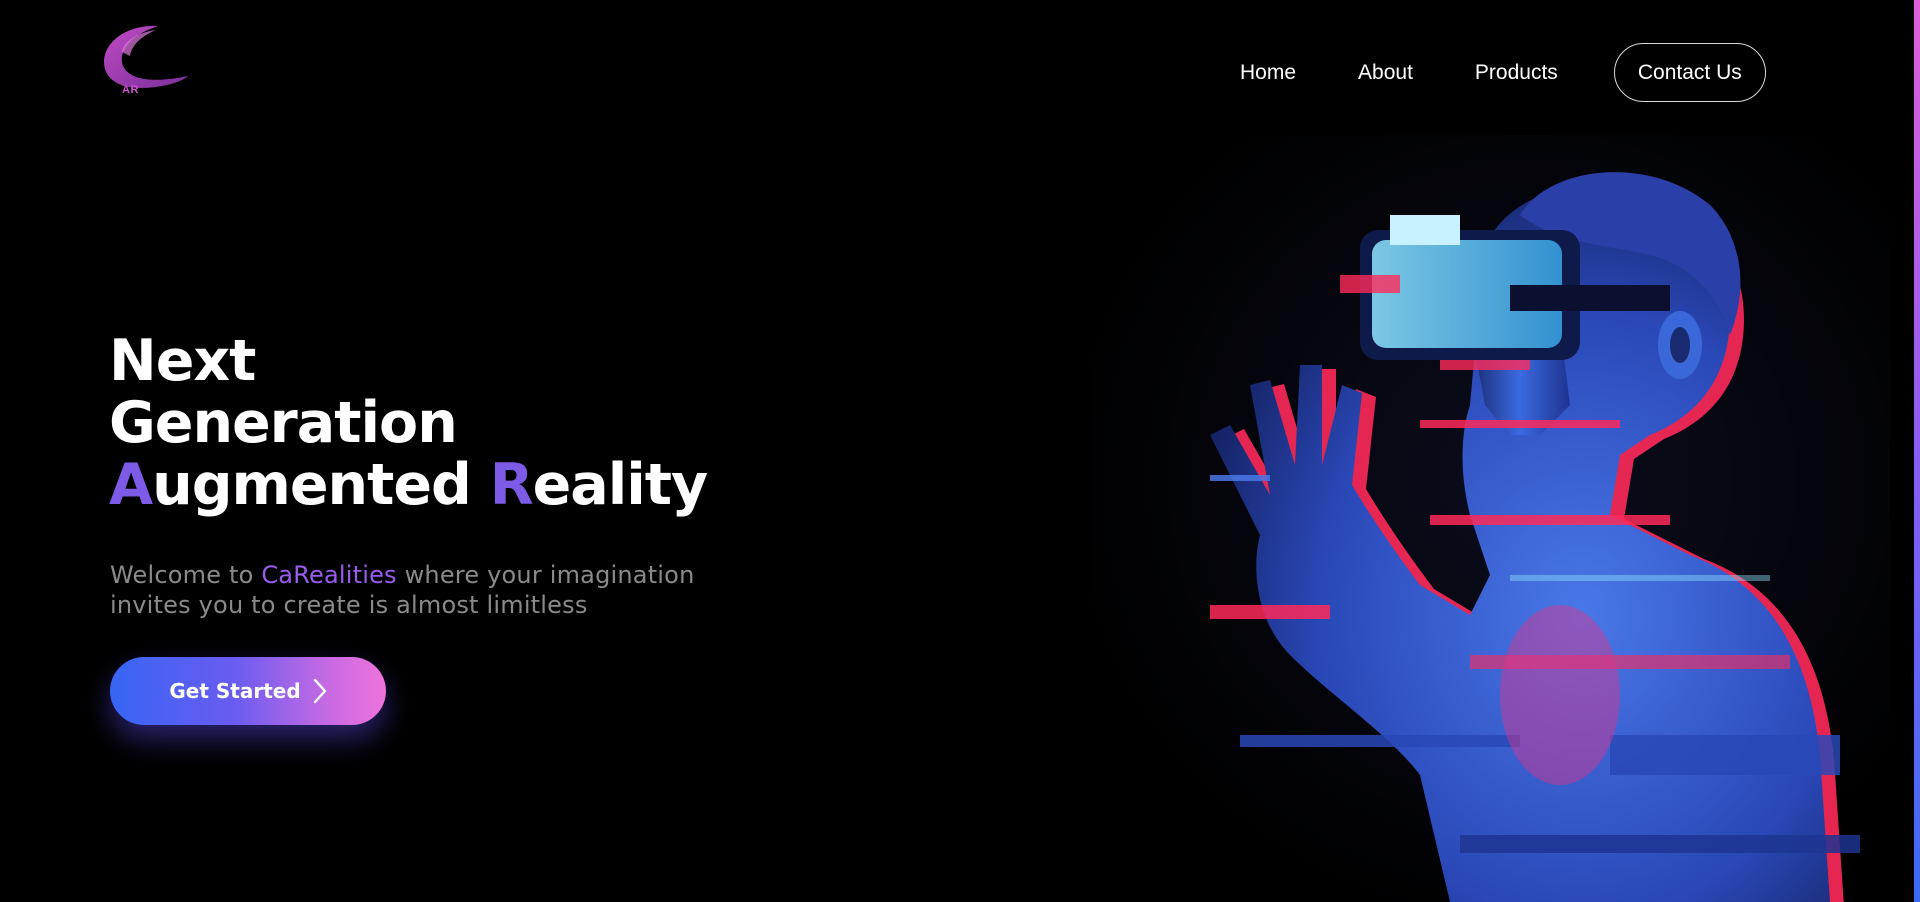 The width and height of the screenshot is (1920, 902). I want to click on contact-us-button: Contact Us, so click(1689, 72).